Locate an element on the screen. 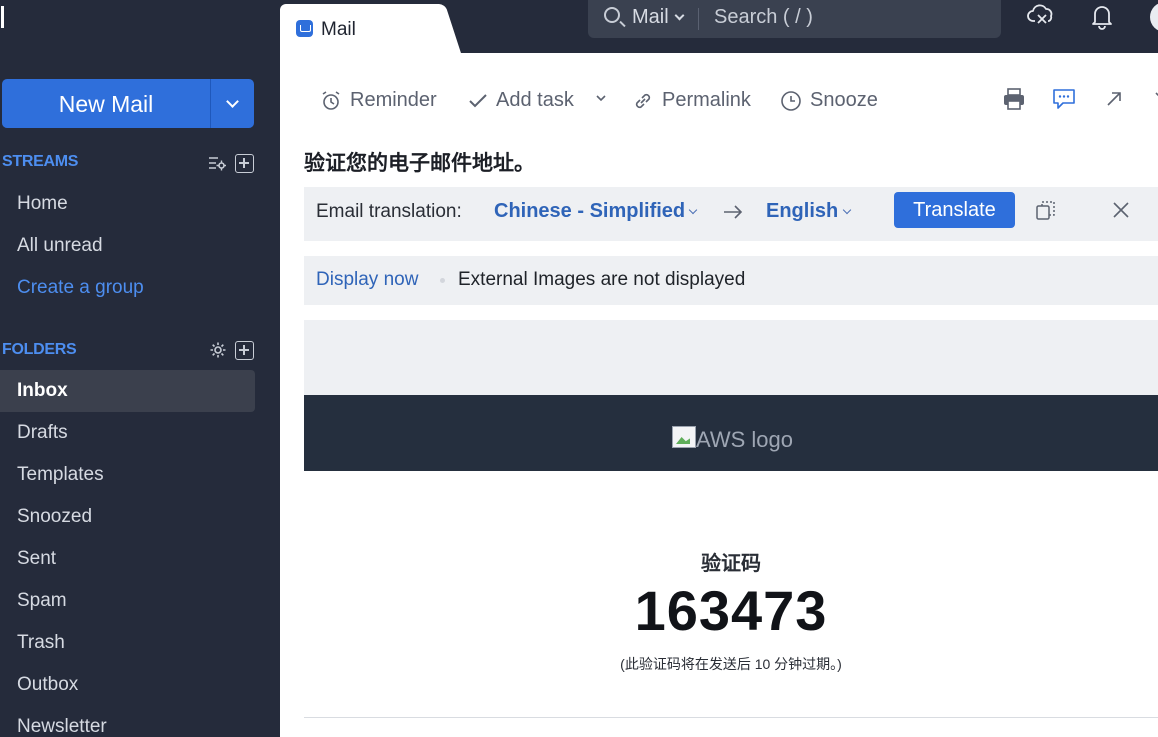  tab-label: Mail is located at coordinates (338, 29).